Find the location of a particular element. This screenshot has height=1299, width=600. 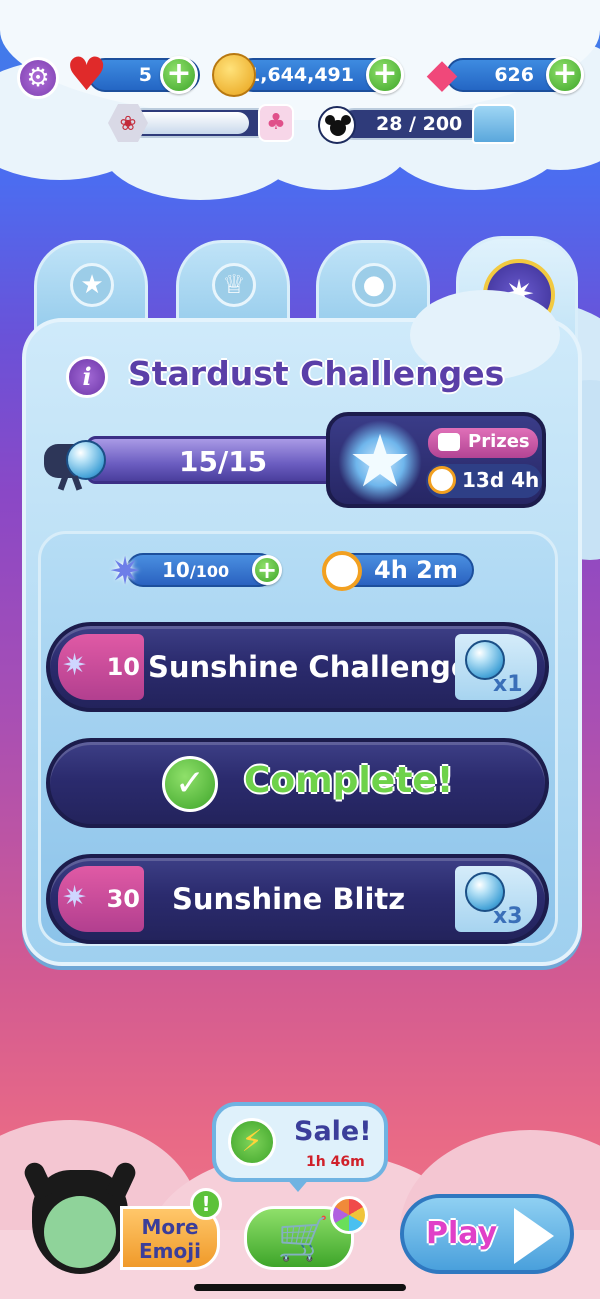

stardust-progress-bar: 15/15 is located at coordinates (215, 460).